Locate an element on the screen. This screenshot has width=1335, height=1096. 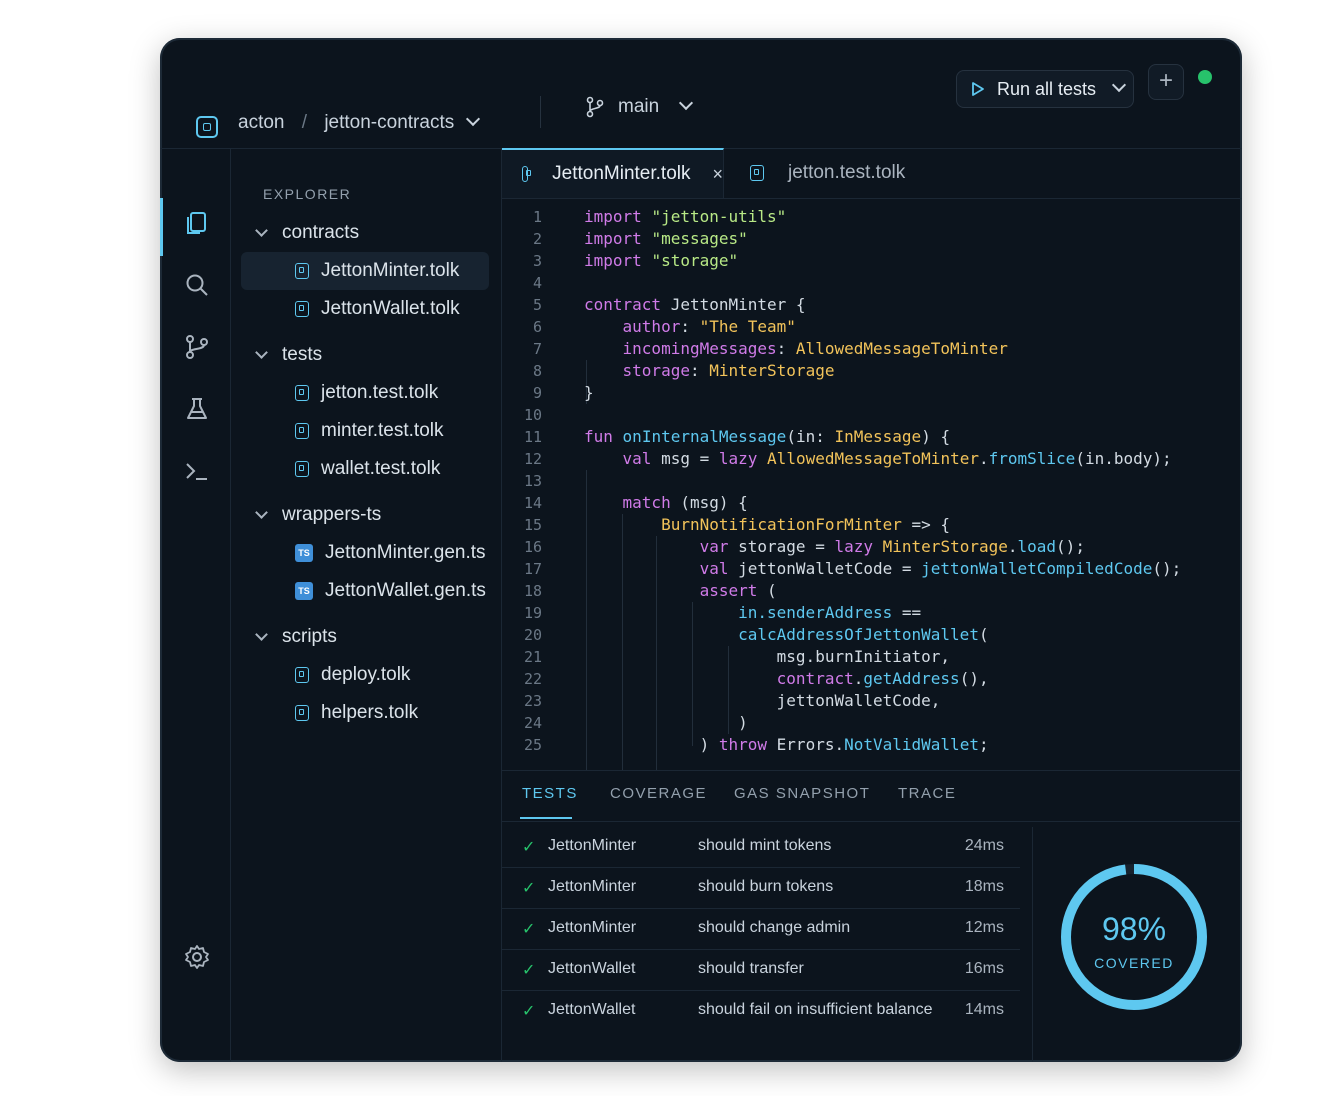
test-result-row: ✓ JettonWallet should transfer 16ms is located at coordinates (761, 970).